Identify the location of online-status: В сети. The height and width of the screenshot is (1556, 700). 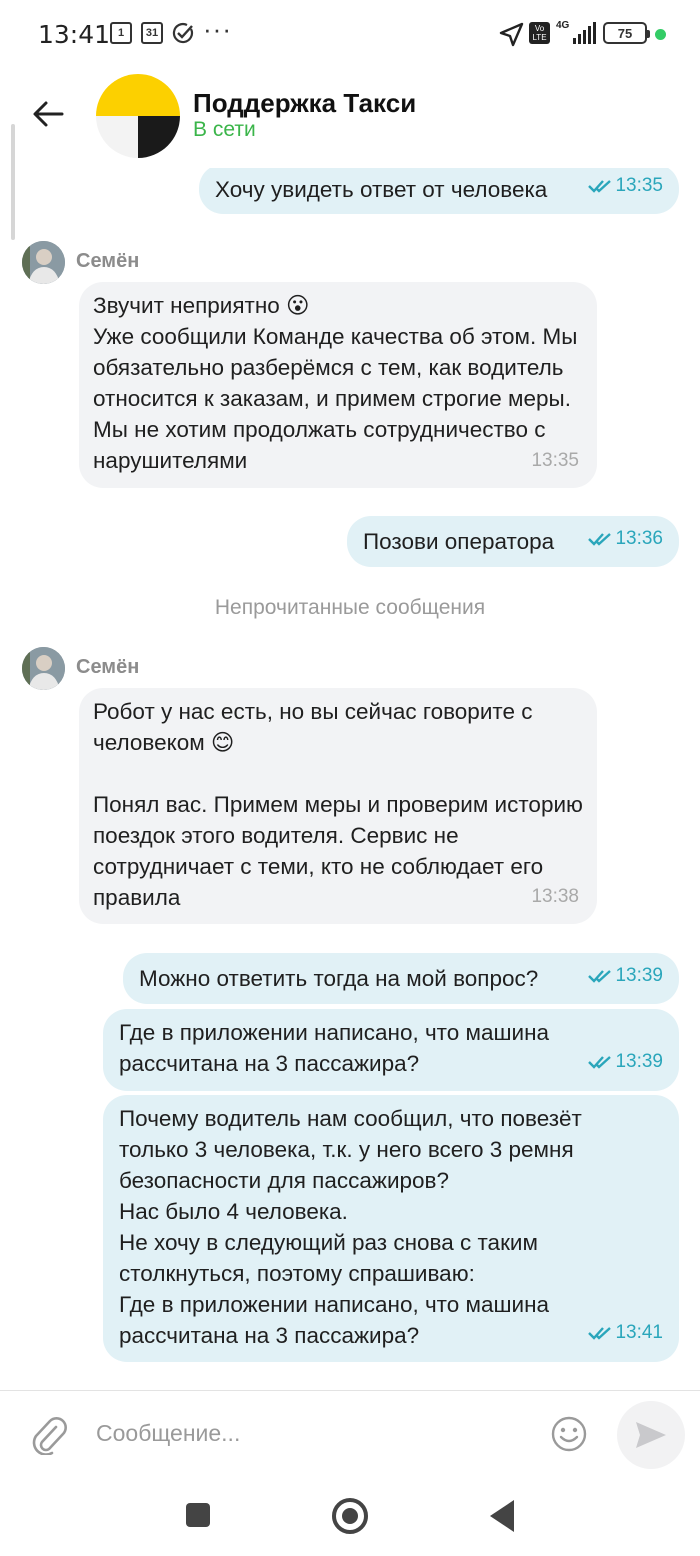
(224, 129).